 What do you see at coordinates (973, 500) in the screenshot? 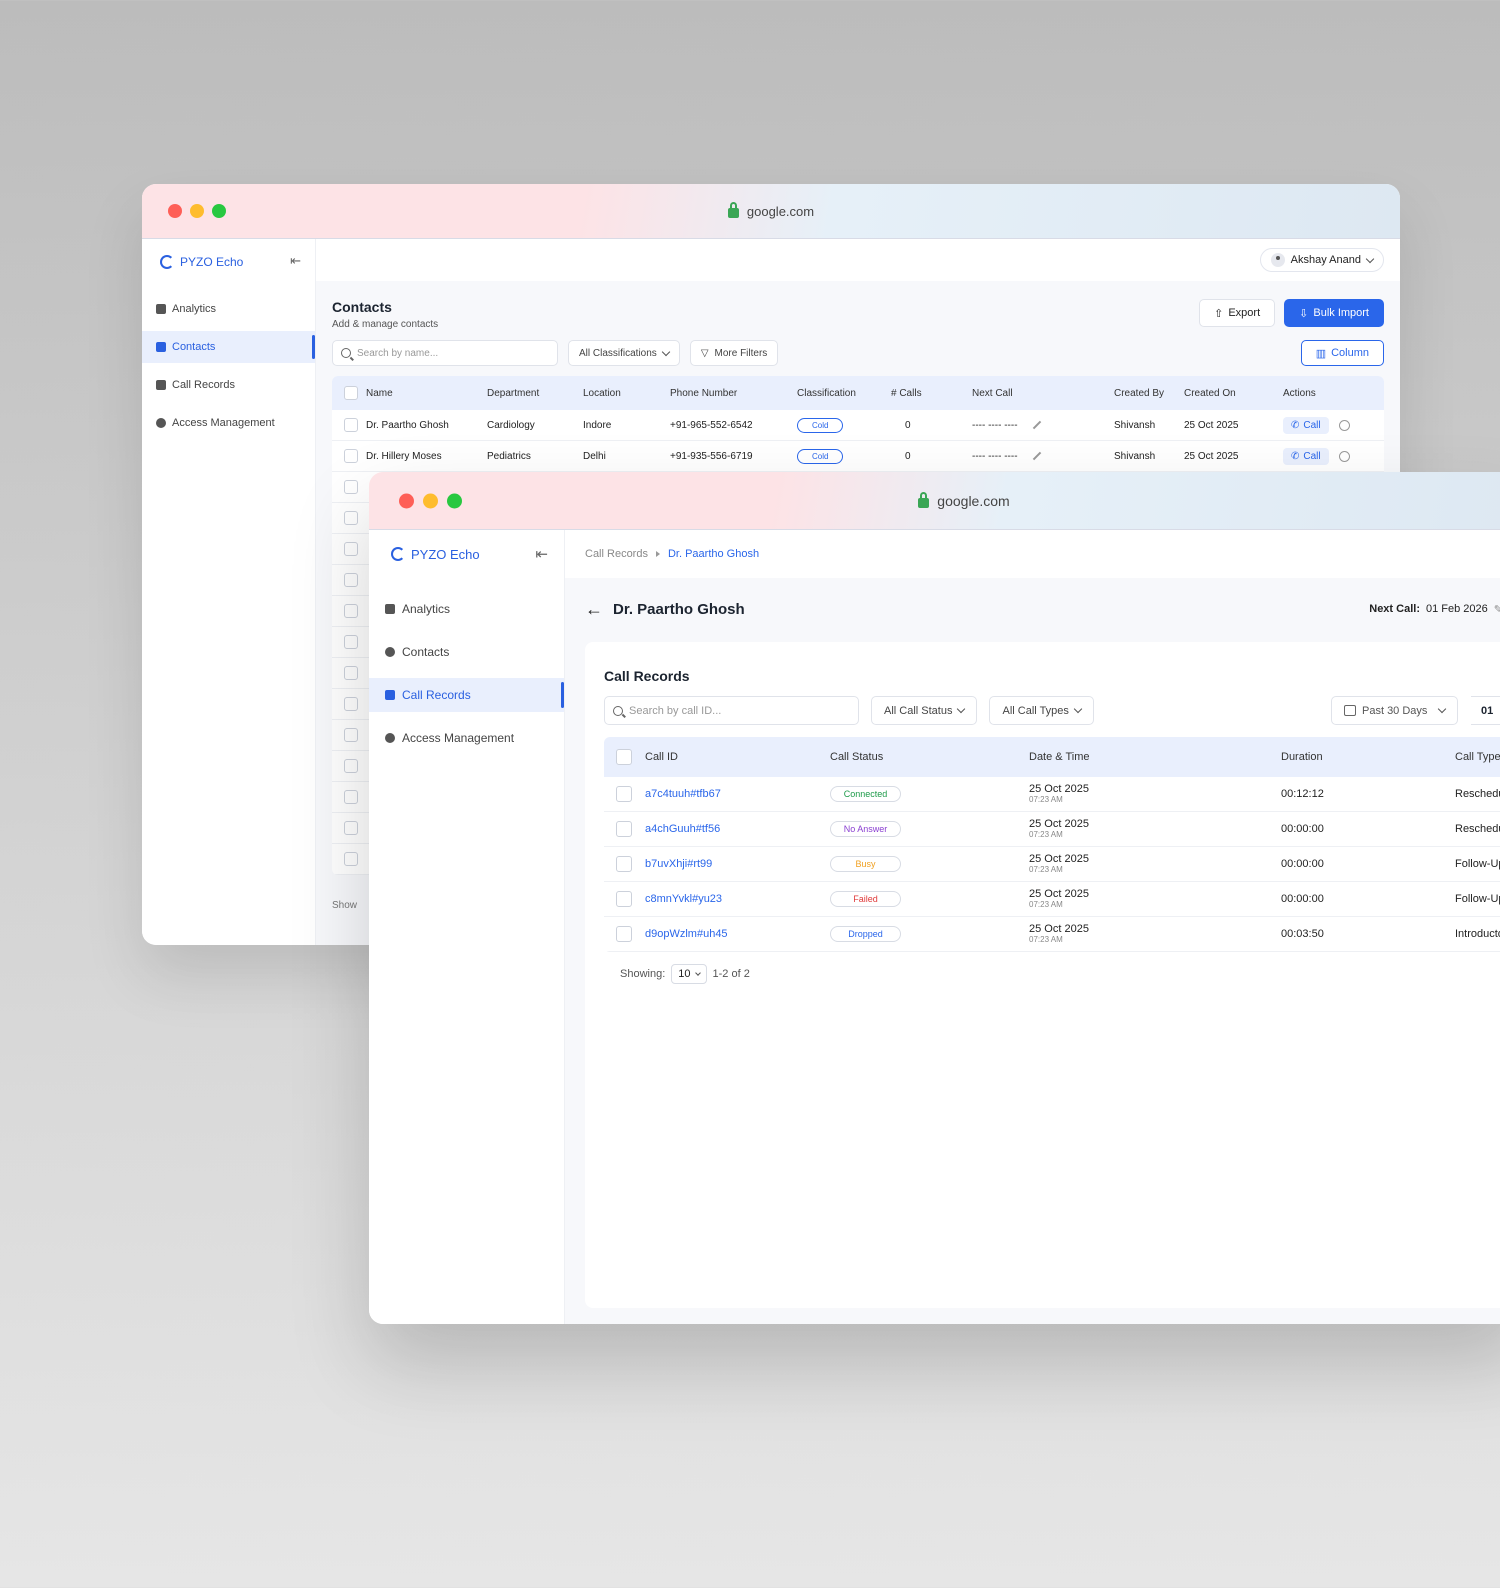
I see `url-text: google.com` at bounding box center [973, 500].